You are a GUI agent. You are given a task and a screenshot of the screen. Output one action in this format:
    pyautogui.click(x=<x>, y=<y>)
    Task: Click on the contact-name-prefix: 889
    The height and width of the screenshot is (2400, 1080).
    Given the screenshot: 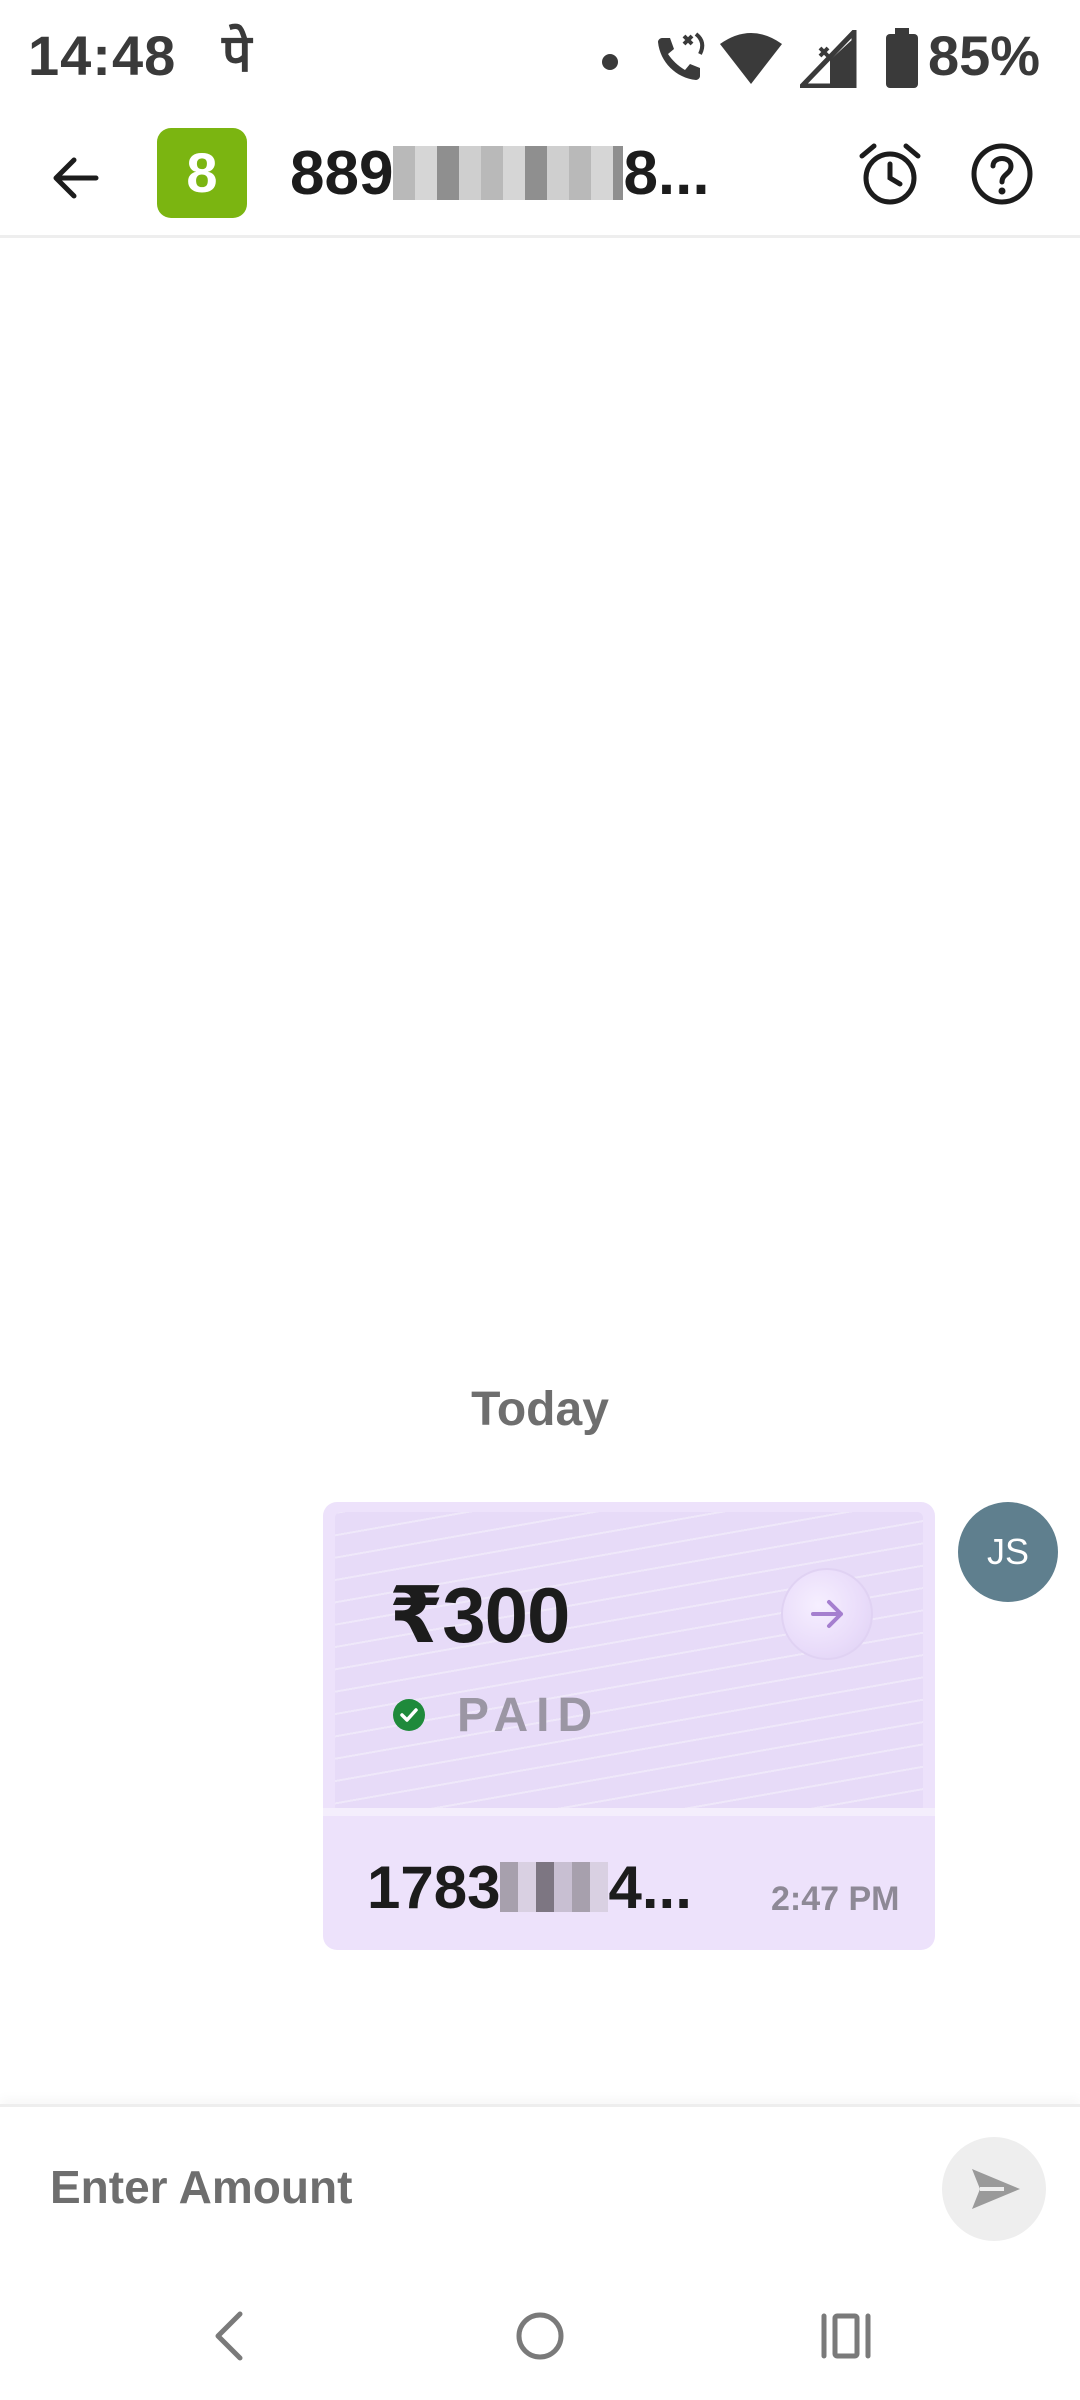 What is the action you would take?
    pyautogui.click(x=342, y=173)
    